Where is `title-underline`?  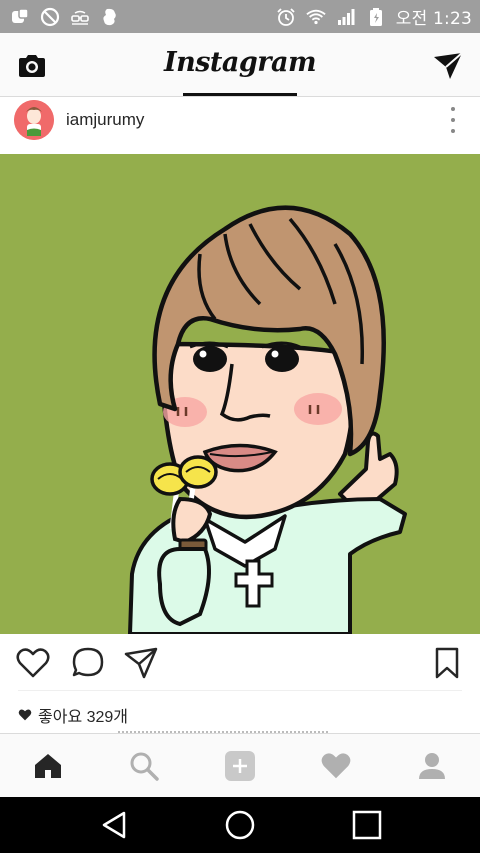 title-underline is located at coordinates (240, 94).